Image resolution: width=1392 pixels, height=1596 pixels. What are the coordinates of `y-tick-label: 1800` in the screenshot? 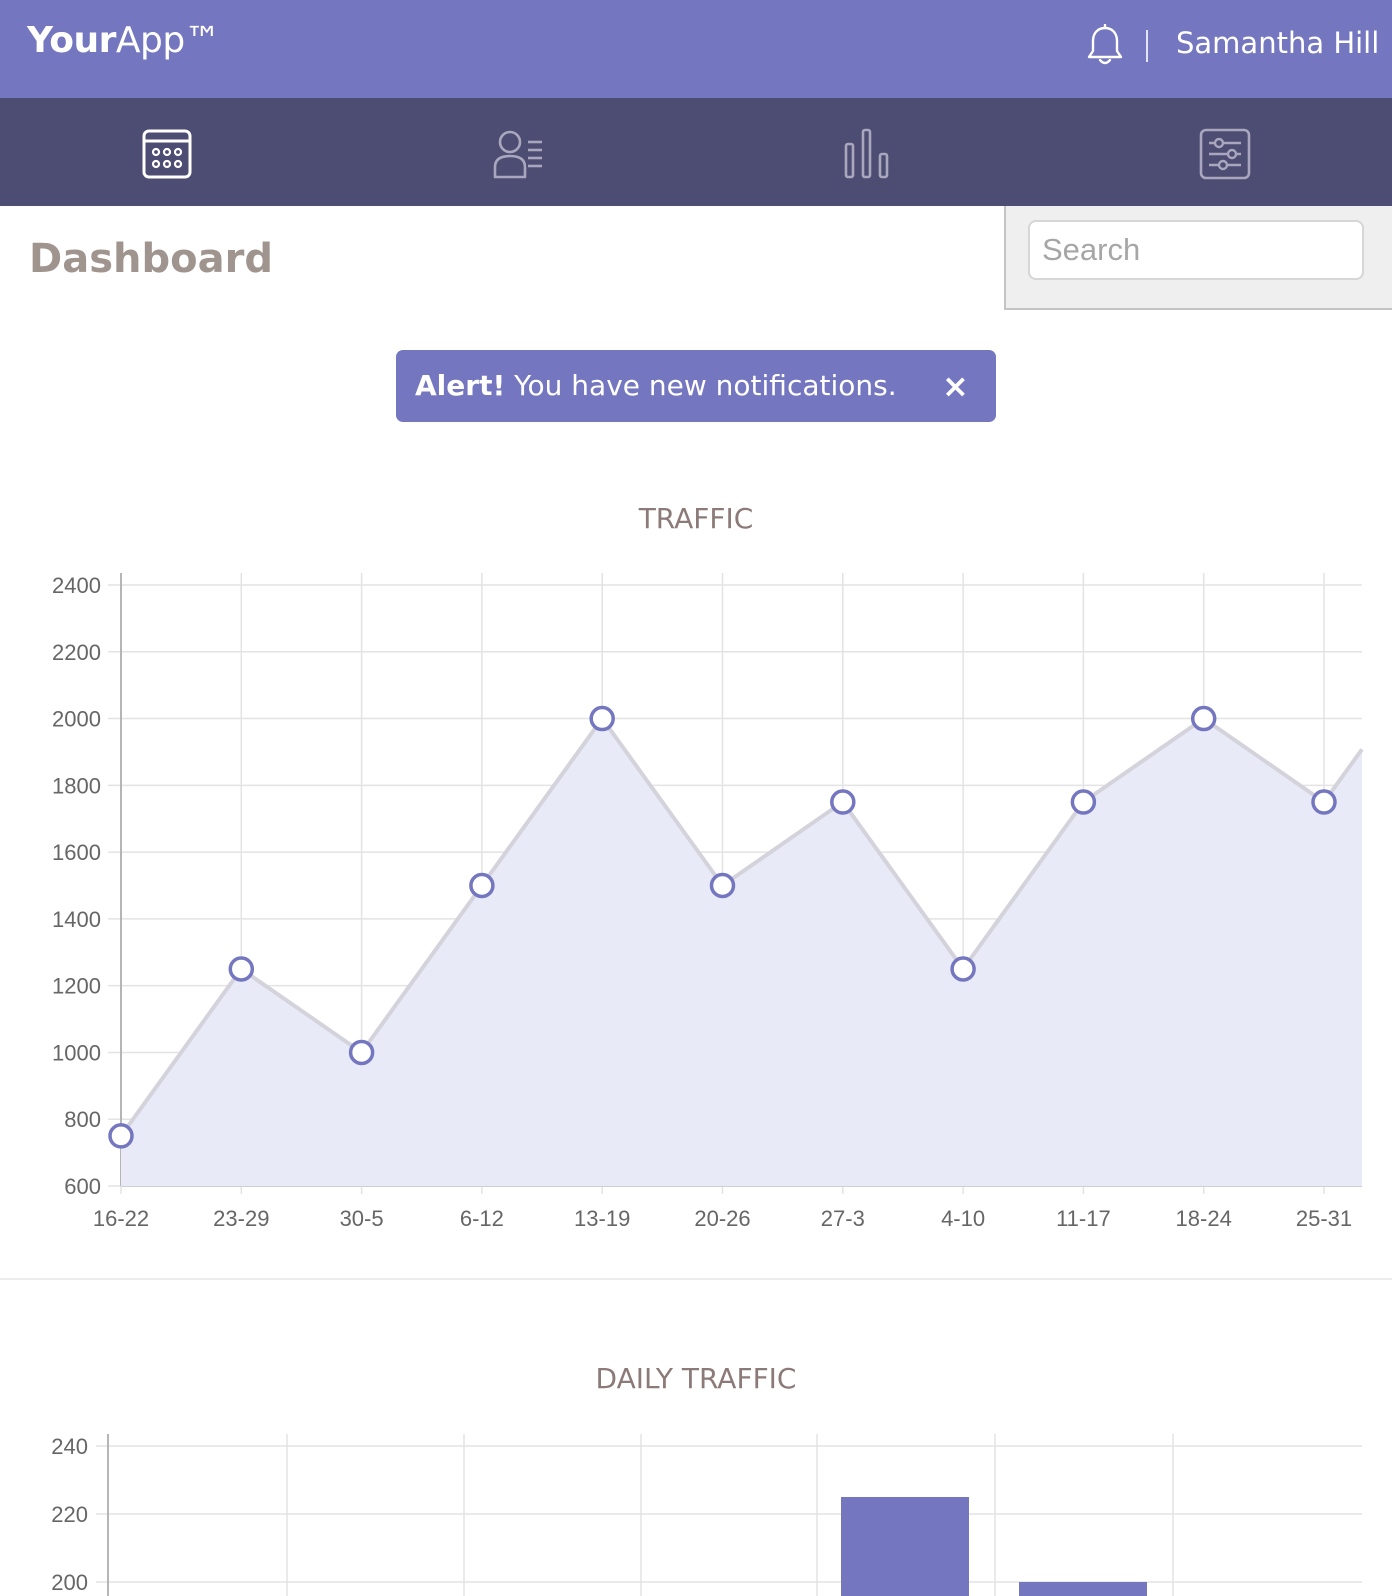 It's located at (76, 785).